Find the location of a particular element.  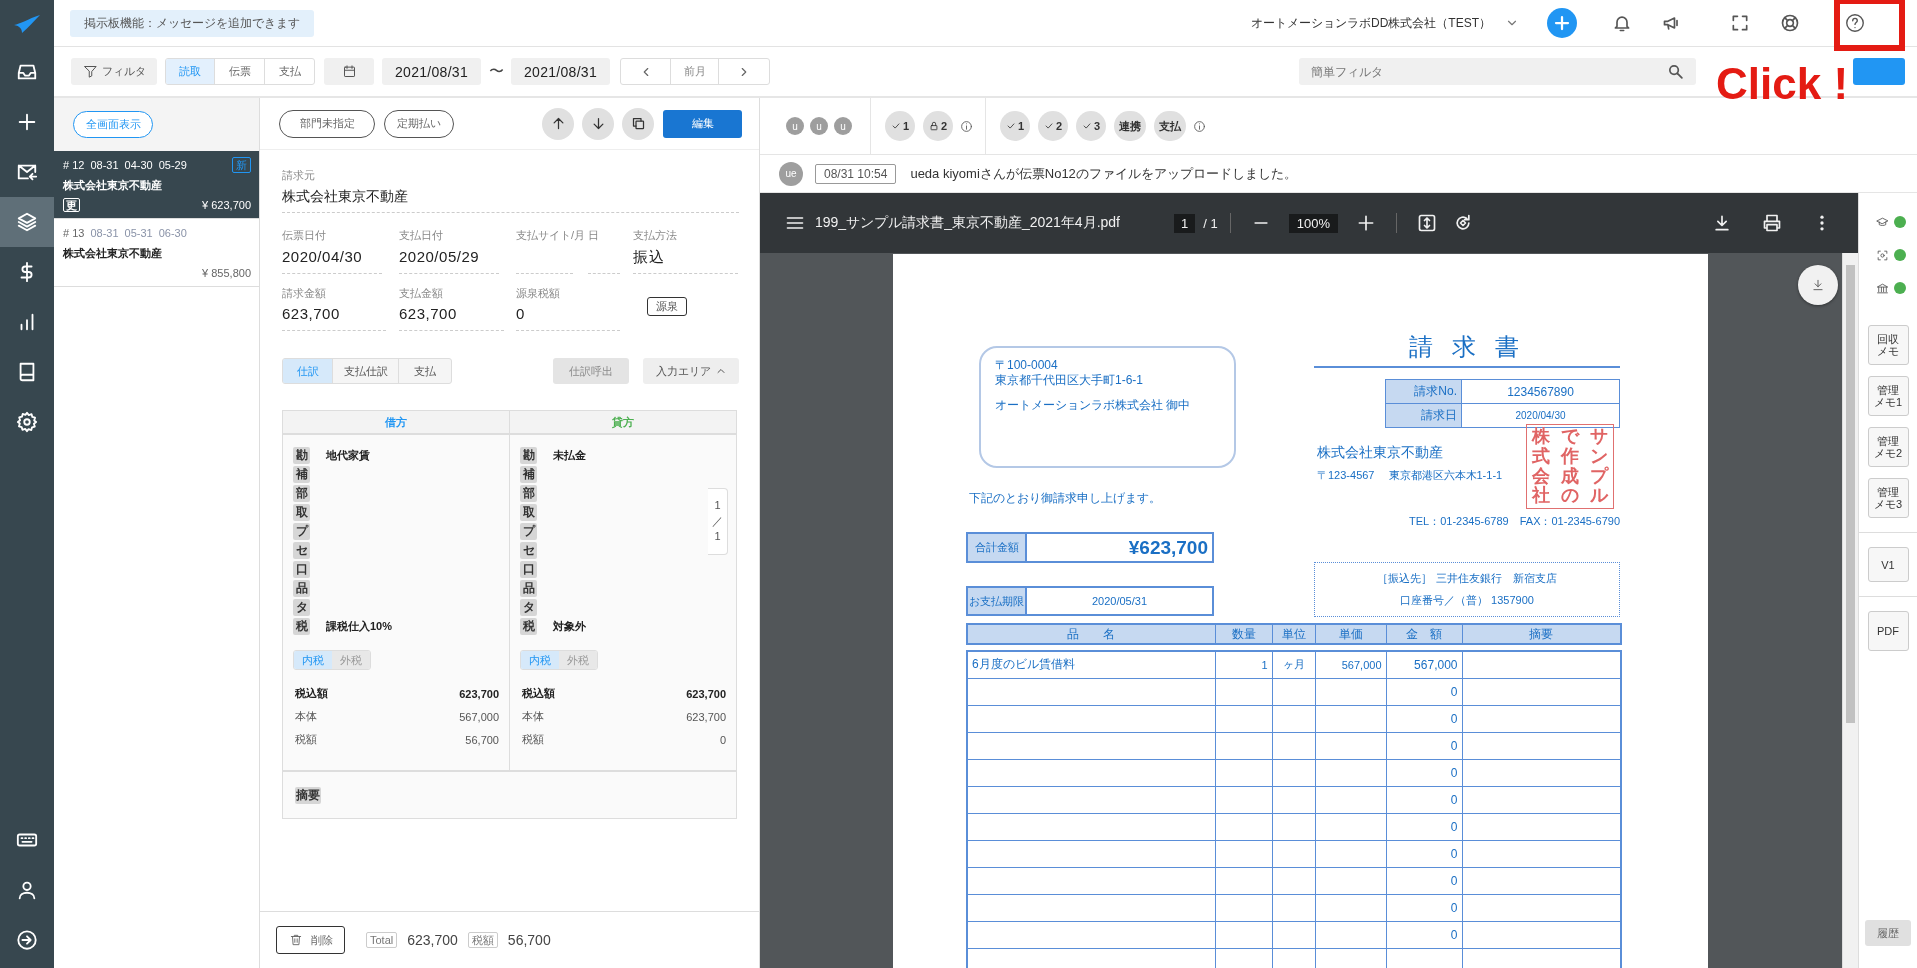

download-button is located at coordinates (1818, 285).